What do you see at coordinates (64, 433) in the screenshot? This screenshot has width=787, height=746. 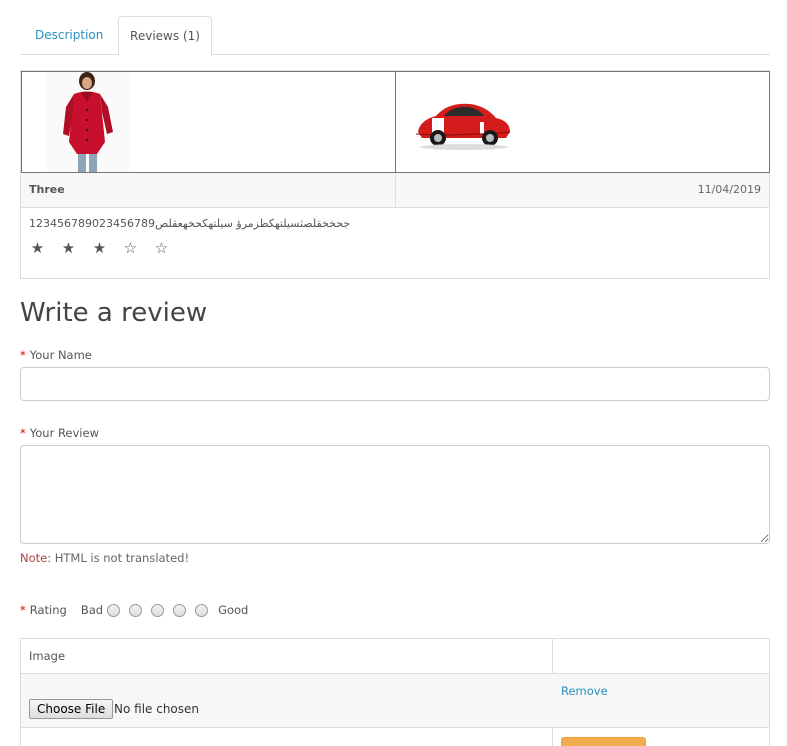 I see `your-review-label-text: Your Review` at bounding box center [64, 433].